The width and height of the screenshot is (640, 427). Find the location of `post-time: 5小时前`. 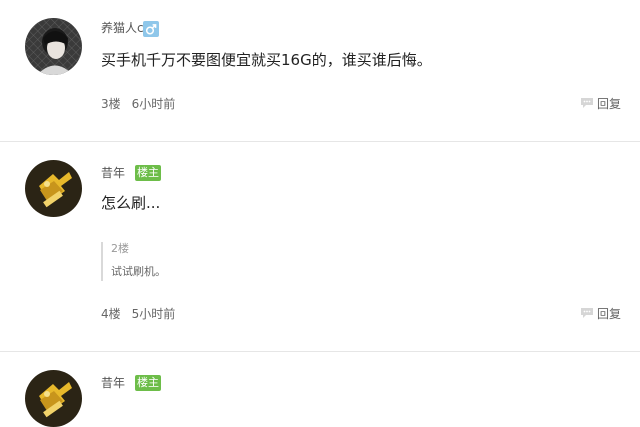

post-time: 5小时前 is located at coordinates (153, 314).